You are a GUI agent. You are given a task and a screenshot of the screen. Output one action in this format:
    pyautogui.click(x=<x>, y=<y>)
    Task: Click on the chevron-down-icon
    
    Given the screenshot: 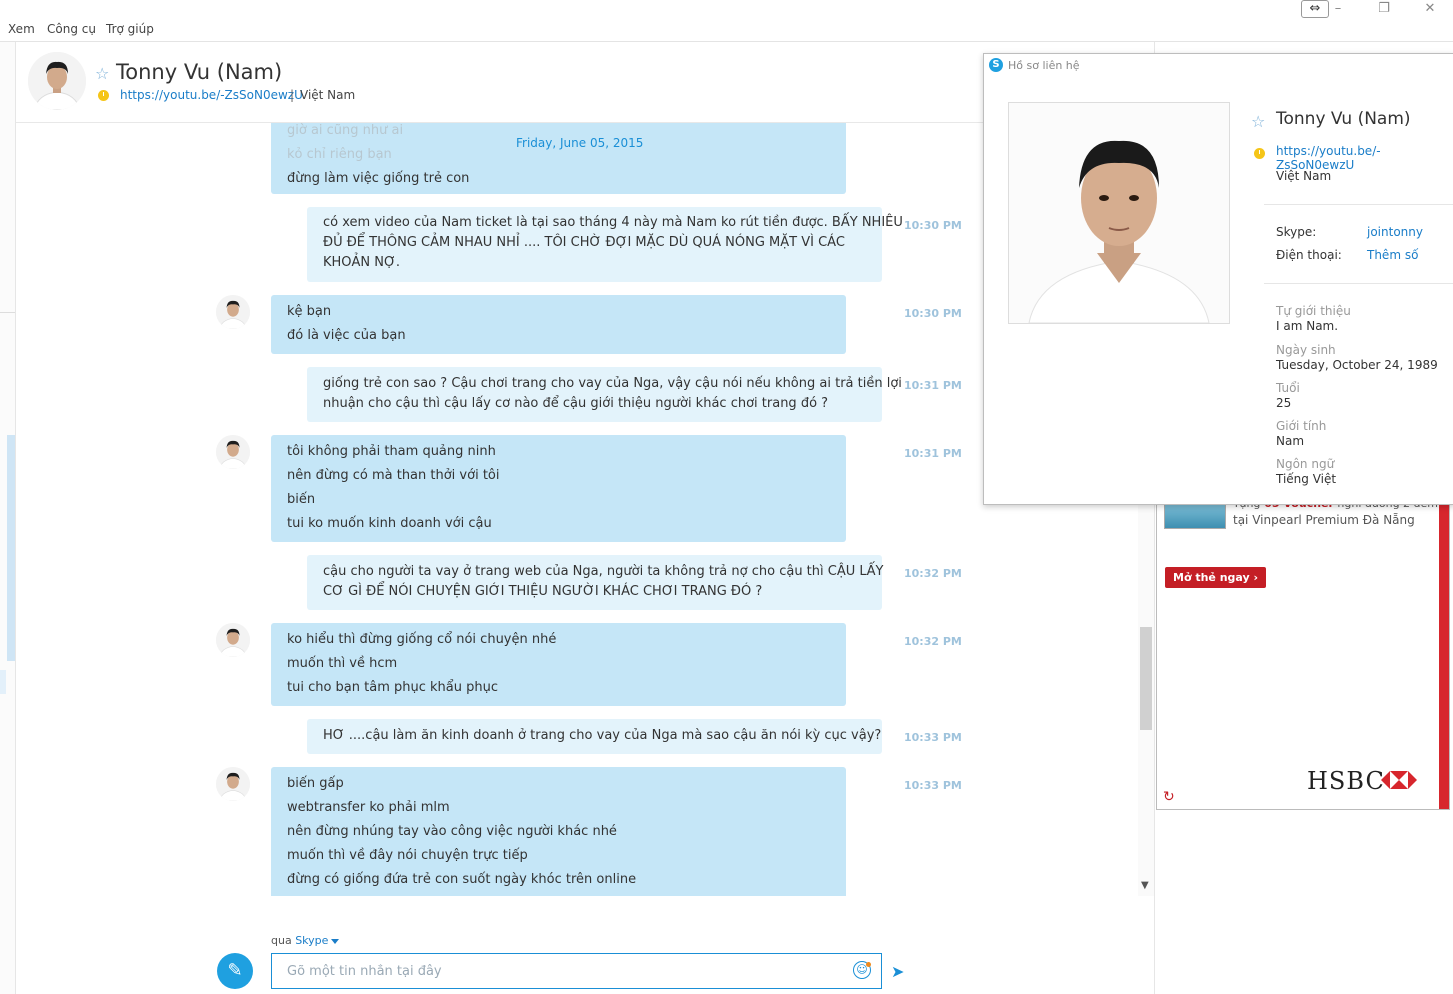 What is the action you would take?
    pyautogui.click(x=335, y=941)
    